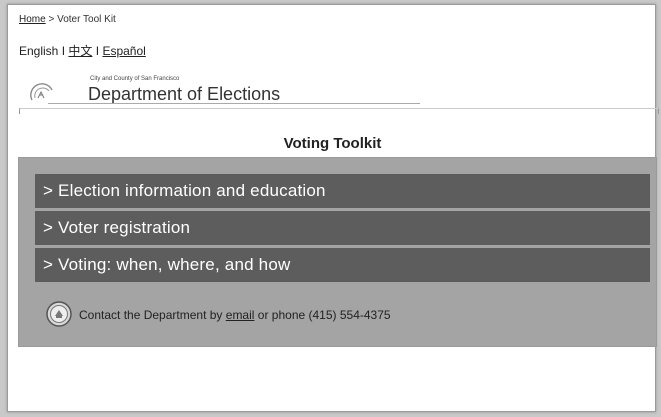  I want to click on breadcrumb-home-link: Home, so click(32, 19).